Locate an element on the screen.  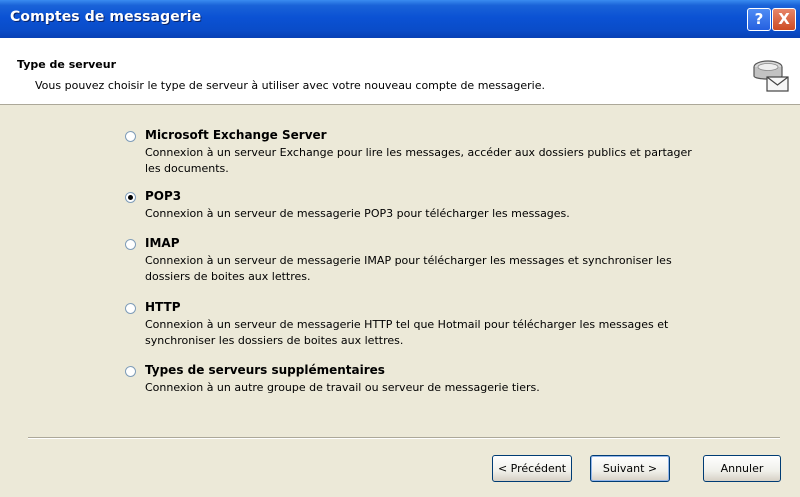
radio-http is located at coordinates (130, 308).